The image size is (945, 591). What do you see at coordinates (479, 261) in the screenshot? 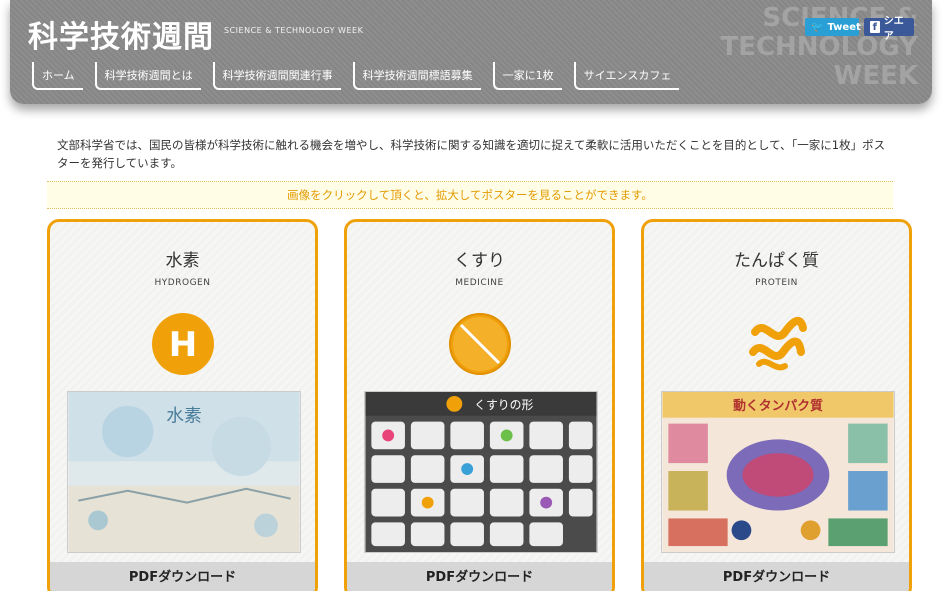
I see `card-title: くすり` at bounding box center [479, 261].